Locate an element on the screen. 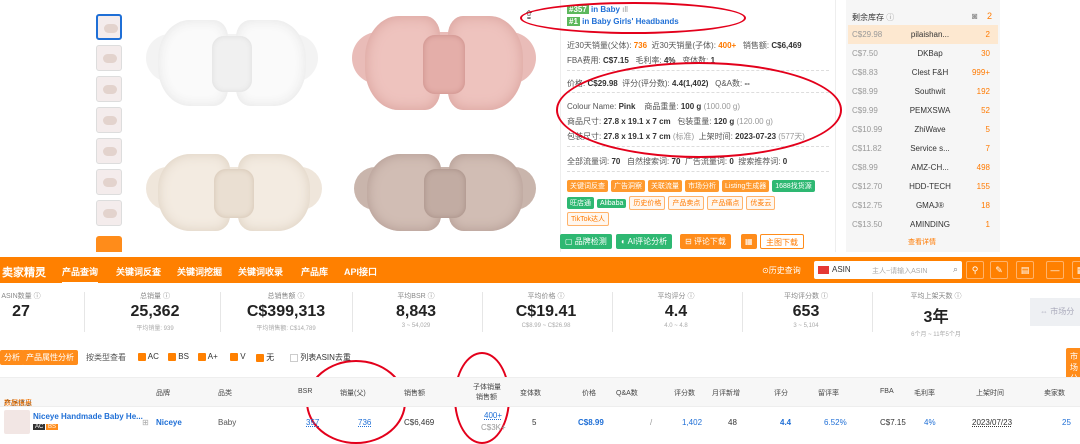 The image size is (1080, 444). stat-avg-rating-count: 平均评分数 ⓘ 653 3 ~ 5,104 is located at coordinates (806, 311).